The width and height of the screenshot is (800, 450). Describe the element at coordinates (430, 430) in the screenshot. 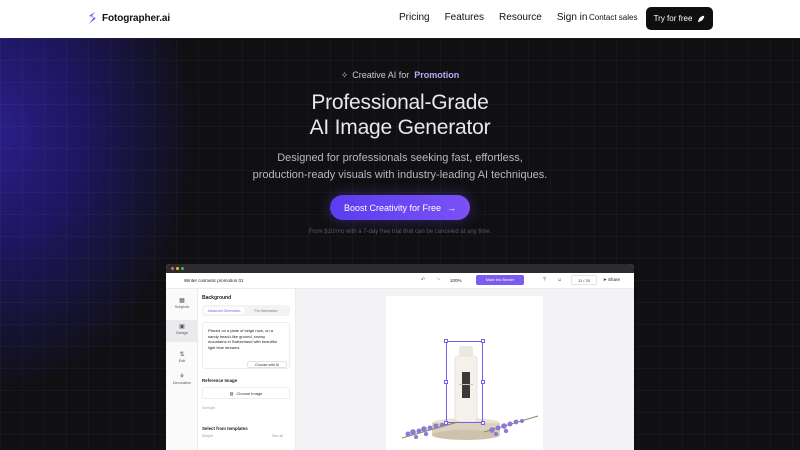

I see `lavender-left` at that location.